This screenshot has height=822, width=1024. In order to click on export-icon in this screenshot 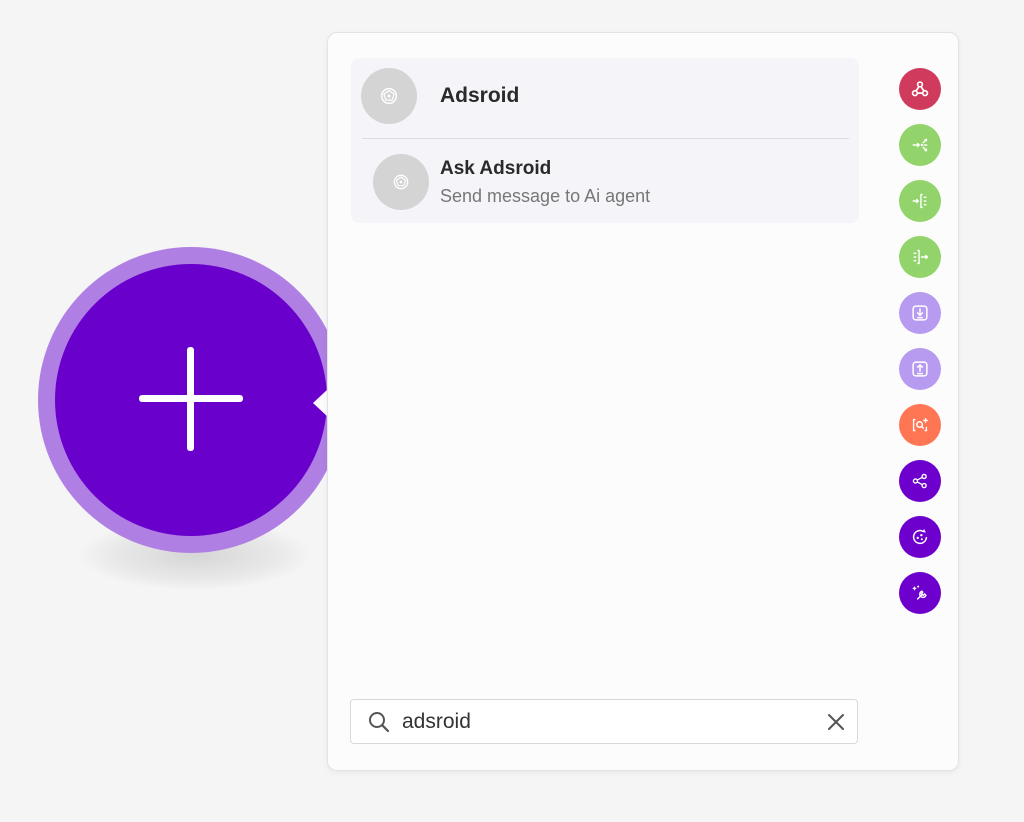, I will do `click(920, 369)`.